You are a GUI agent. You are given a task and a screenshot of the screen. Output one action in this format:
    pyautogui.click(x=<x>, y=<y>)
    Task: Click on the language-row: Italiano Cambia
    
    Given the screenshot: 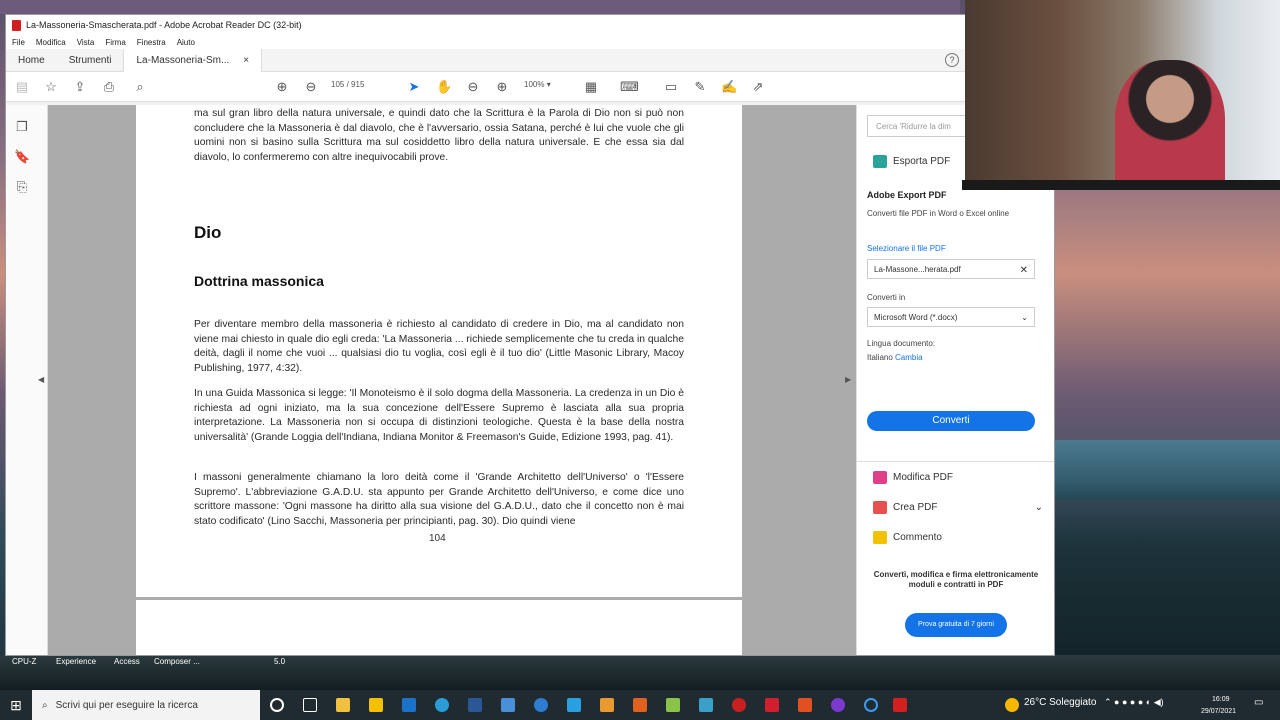 What is the action you would take?
    pyautogui.click(x=895, y=357)
    